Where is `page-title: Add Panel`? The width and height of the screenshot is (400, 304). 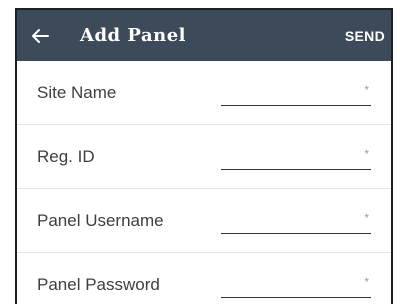 page-title: Add Panel is located at coordinates (133, 35).